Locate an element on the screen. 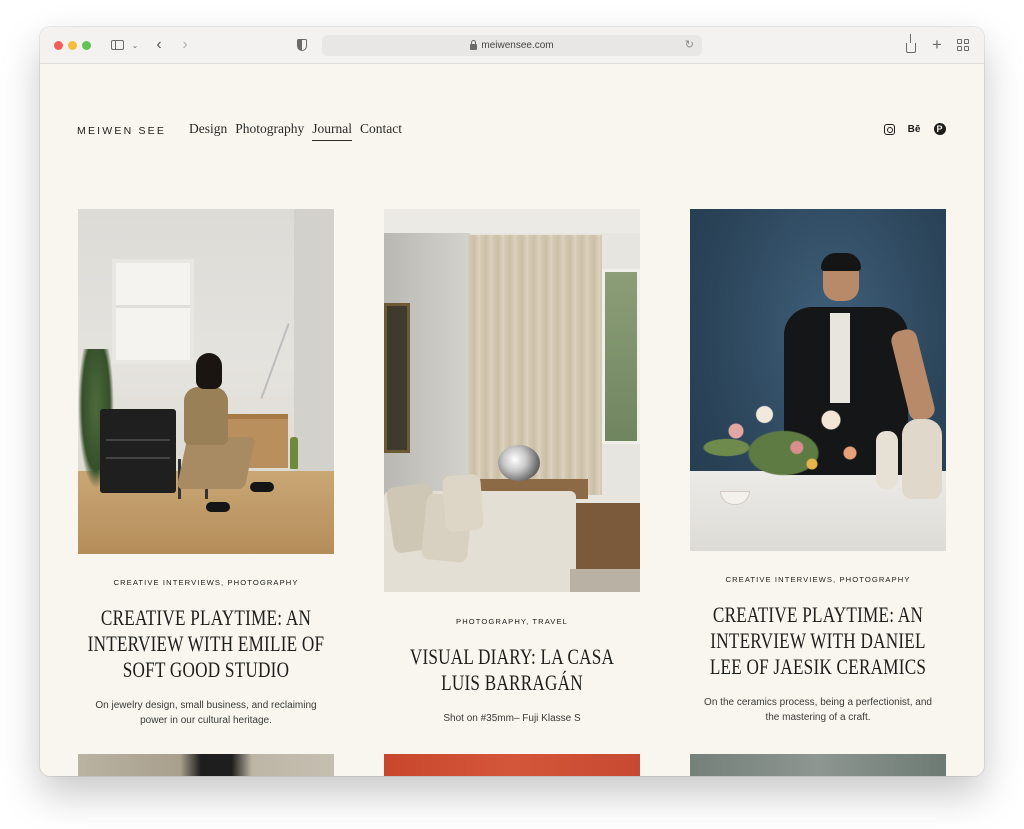 This screenshot has width=1024, height=829. post-description: Shot on #35mm– Fuji Klasse S is located at coordinates (512, 718).